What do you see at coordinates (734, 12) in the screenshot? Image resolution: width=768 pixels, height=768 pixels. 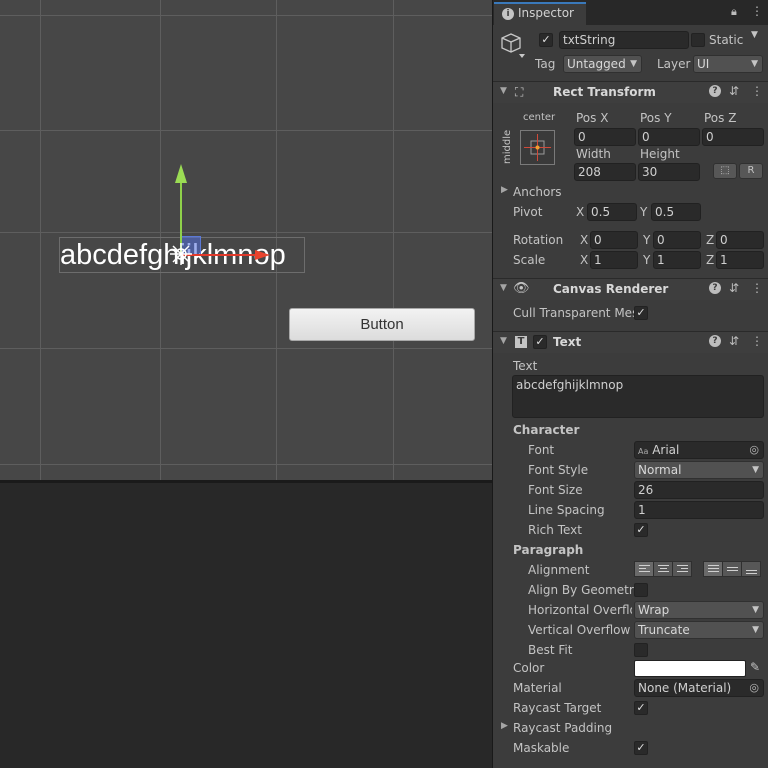 I see `lock-icon: 🔒︎` at bounding box center [734, 12].